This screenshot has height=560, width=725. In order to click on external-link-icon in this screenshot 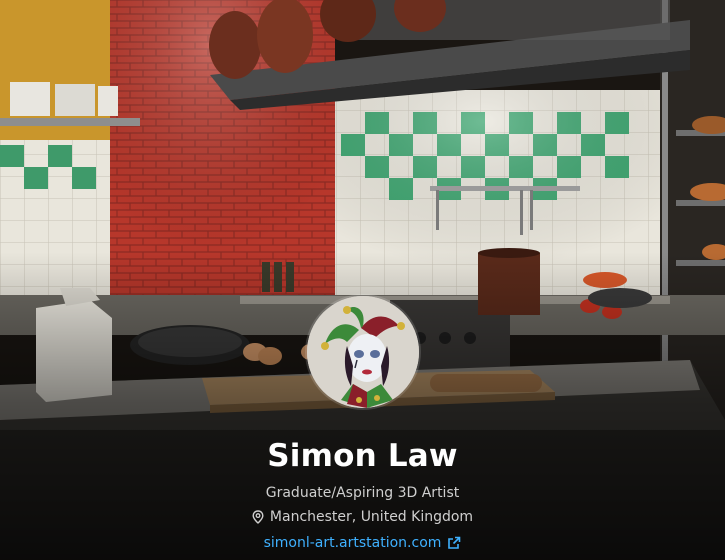, I will do `click(454, 543)`.